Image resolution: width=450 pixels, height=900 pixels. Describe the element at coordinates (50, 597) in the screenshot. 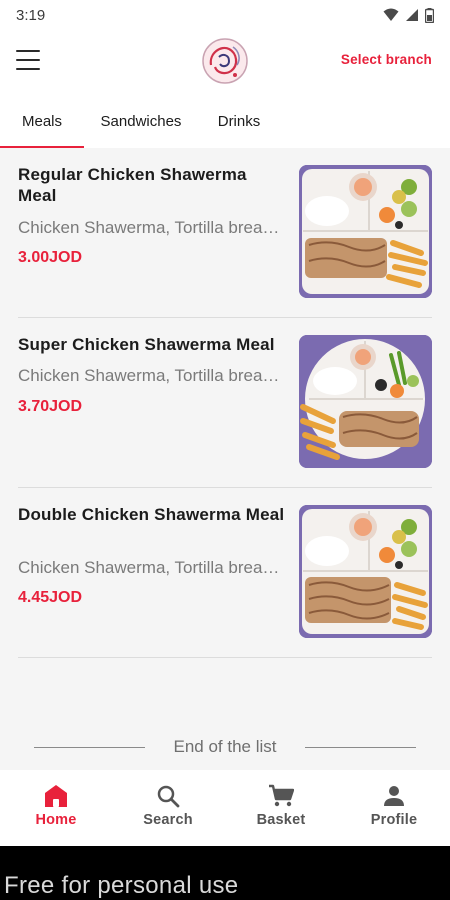

I see `item-price: 4.45JOD` at that location.